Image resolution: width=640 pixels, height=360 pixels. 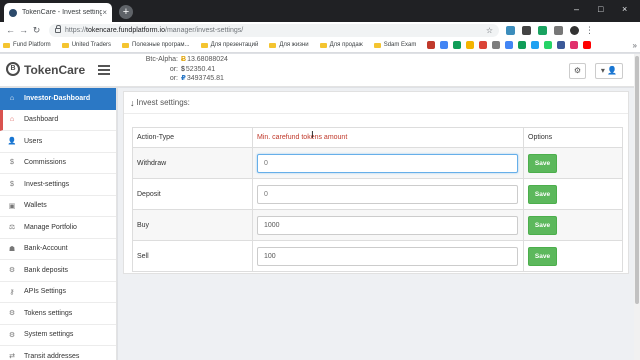 What do you see at coordinates (394, 45) in the screenshot?
I see `bookmark-folder: Sdam Exam` at bounding box center [394, 45].